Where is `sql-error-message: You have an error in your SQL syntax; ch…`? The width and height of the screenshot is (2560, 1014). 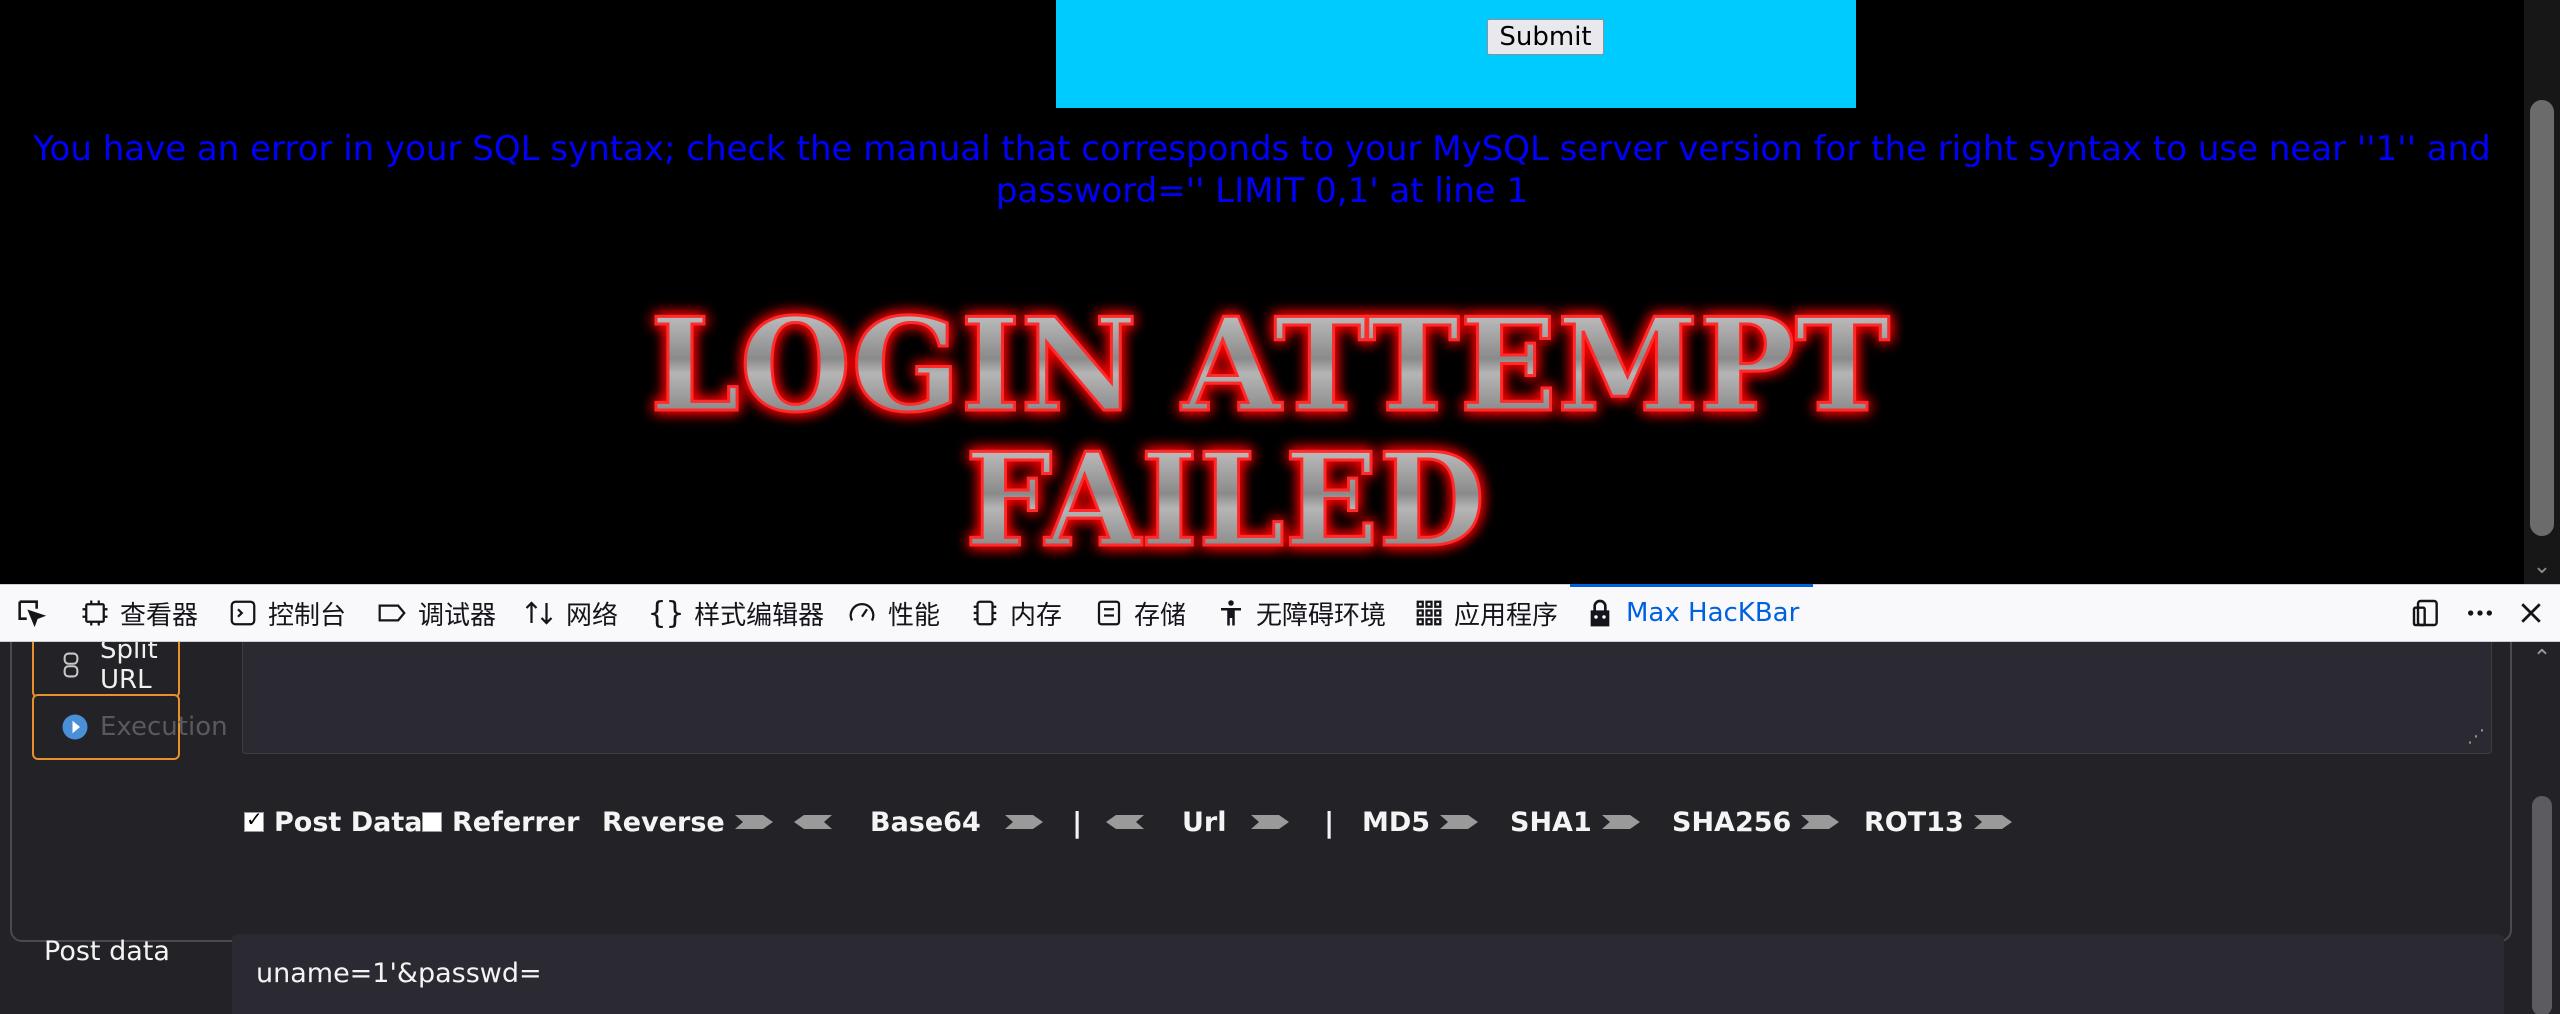
sql-error-message: You have an error in your SQL syntax; ch… is located at coordinates (1262, 170).